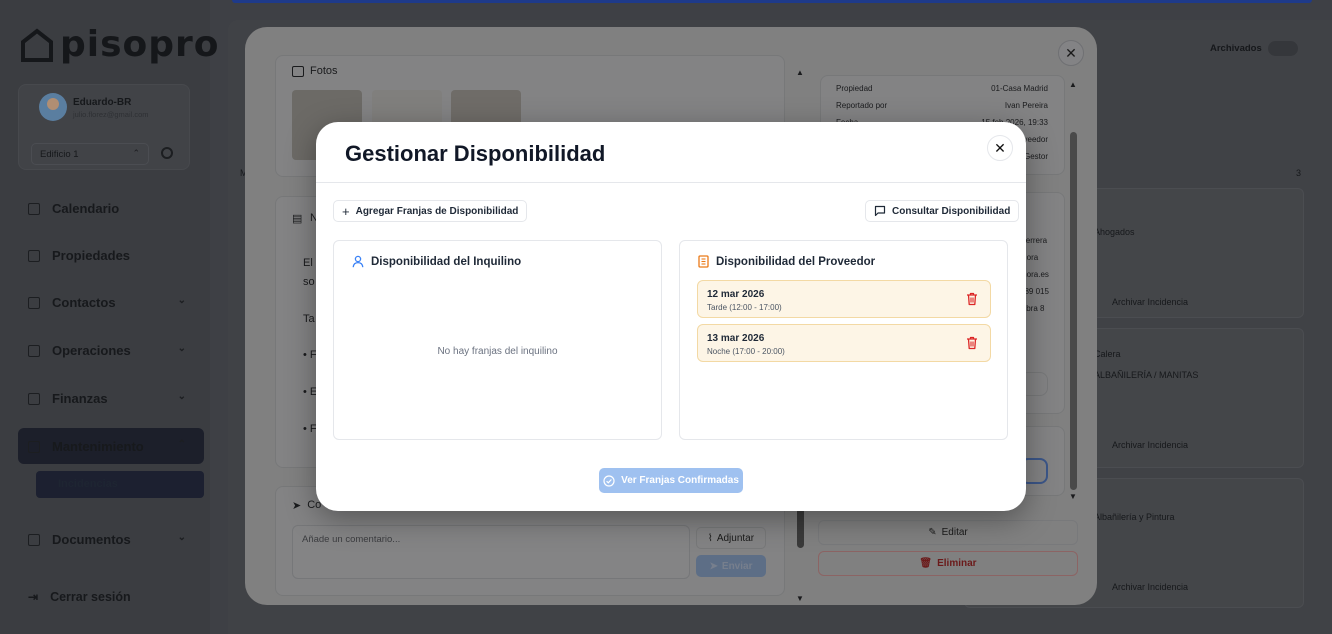 The width and height of the screenshot is (1332, 634). I want to click on modal-close-button: ✕, so click(1000, 148).